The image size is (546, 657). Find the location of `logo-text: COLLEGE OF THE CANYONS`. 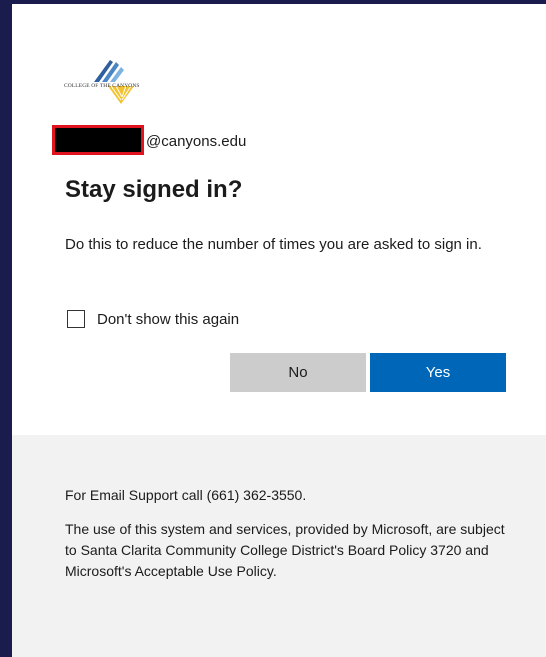

logo-text: COLLEGE OF THE CANYONS is located at coordinates (102, 86).